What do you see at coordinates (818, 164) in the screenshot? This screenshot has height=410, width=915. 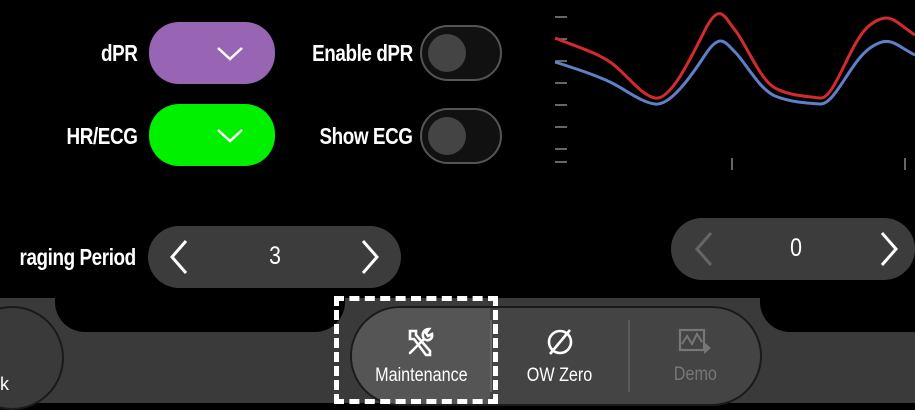 I see `x-axis-ticks` at bounding box center [818, 164].